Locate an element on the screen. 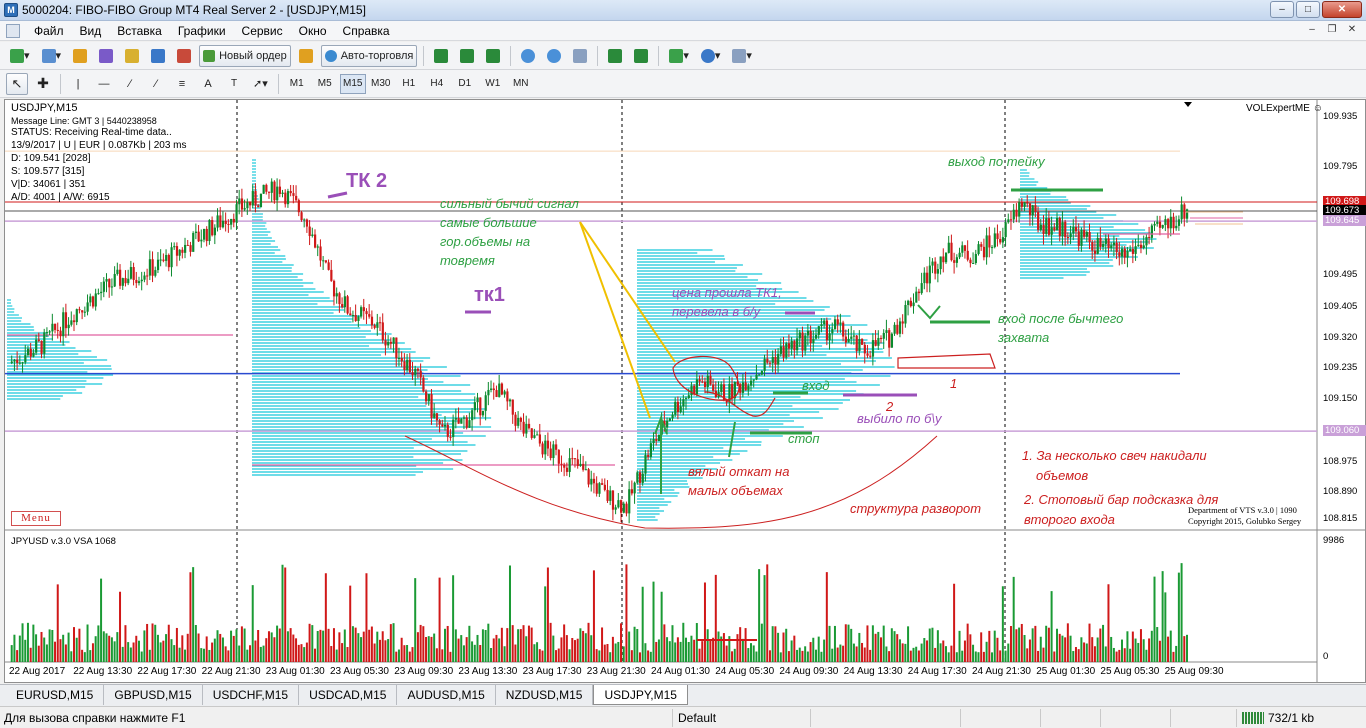  cursor-tool: ↖ is located at coordinates (17, 83).